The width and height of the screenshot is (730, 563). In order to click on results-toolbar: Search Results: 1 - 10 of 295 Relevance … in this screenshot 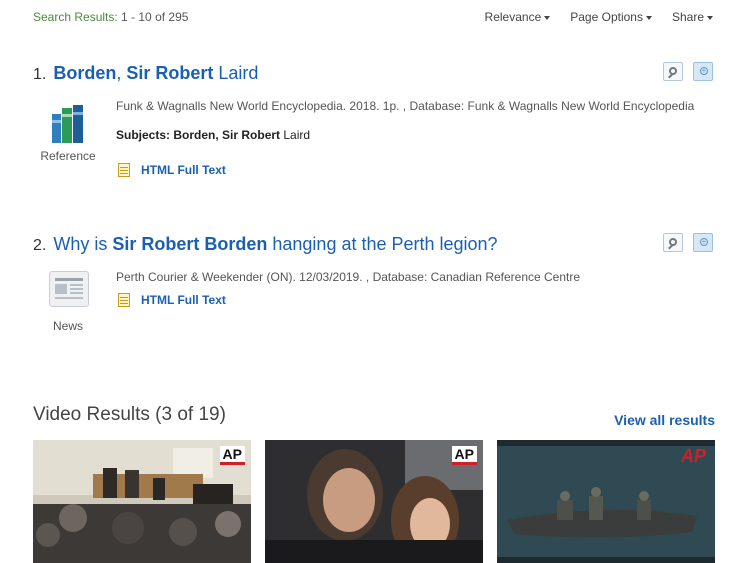, I will do `click(373, 19)`.